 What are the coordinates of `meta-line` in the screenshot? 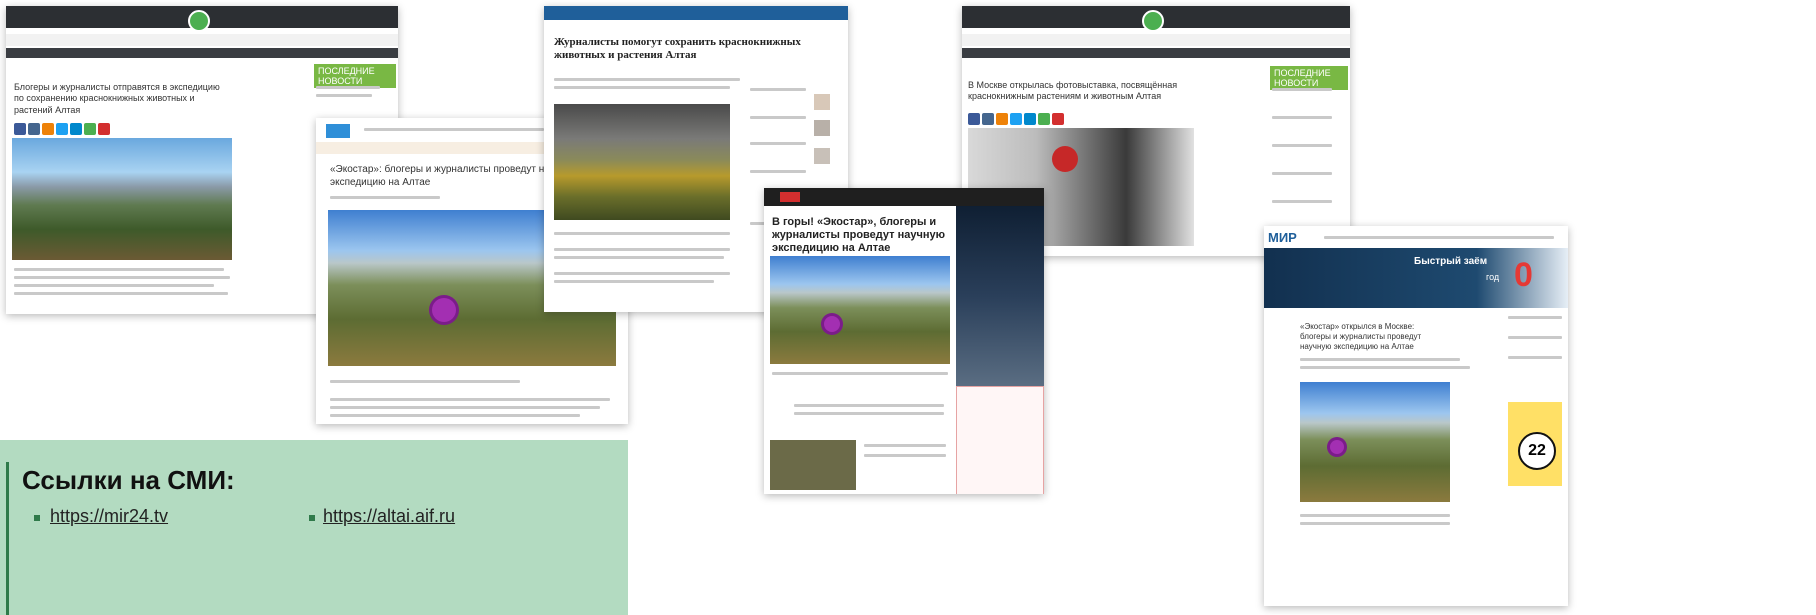 It's located at (385, 197).